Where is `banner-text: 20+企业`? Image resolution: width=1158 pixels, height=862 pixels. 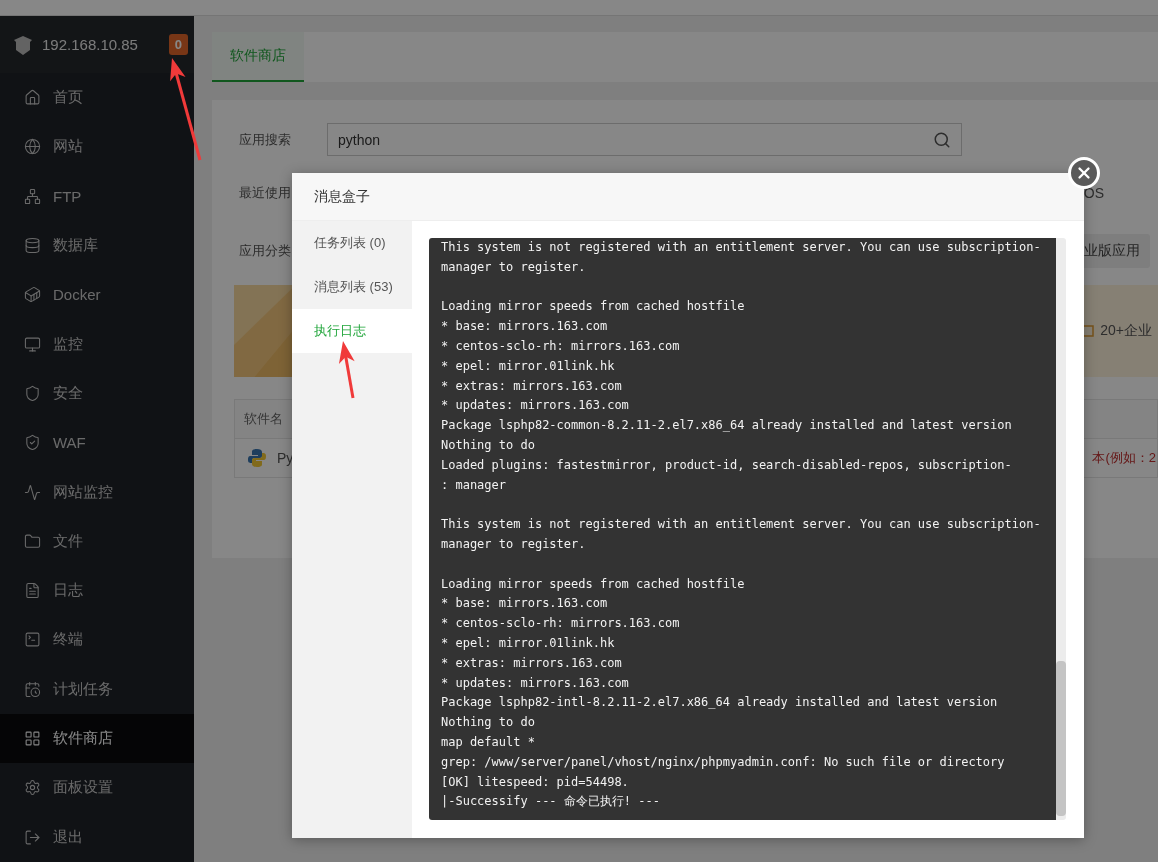 banner-text: 20+企业 is located at coordinates (1126, 331).